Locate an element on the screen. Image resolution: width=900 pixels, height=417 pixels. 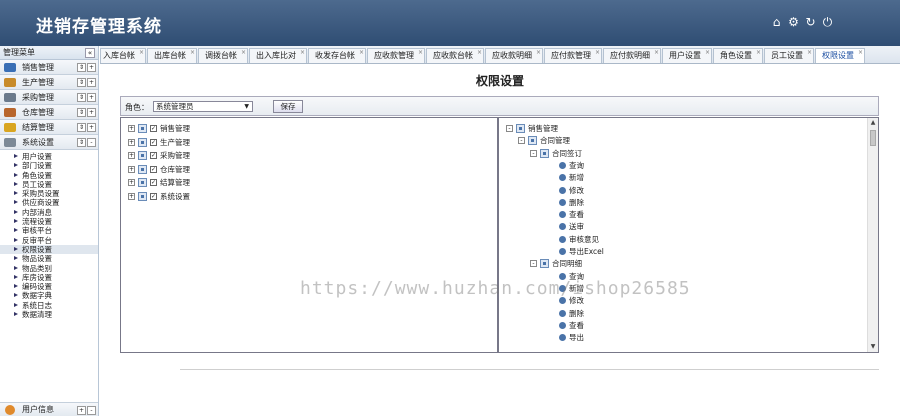
gear-icon: ⚙ is located at coordinates (793, 22).